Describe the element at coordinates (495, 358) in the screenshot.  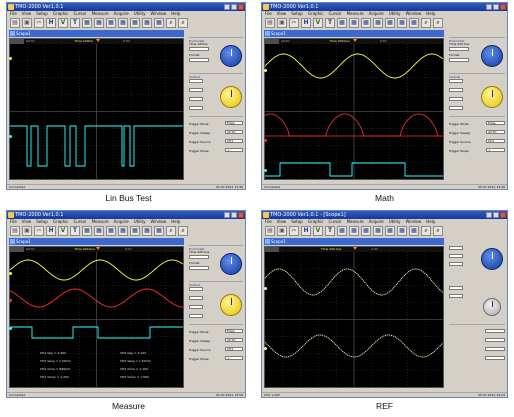
I see `trigger-slope-select` at that location.